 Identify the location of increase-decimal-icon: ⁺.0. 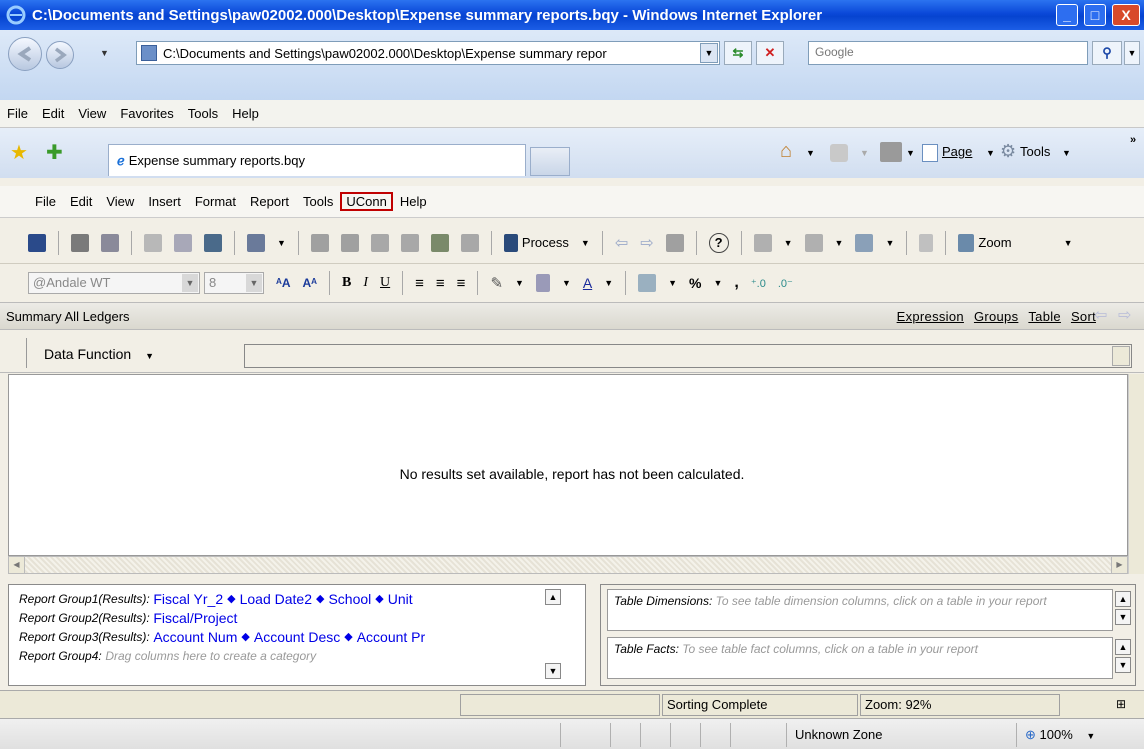
(758, 283).